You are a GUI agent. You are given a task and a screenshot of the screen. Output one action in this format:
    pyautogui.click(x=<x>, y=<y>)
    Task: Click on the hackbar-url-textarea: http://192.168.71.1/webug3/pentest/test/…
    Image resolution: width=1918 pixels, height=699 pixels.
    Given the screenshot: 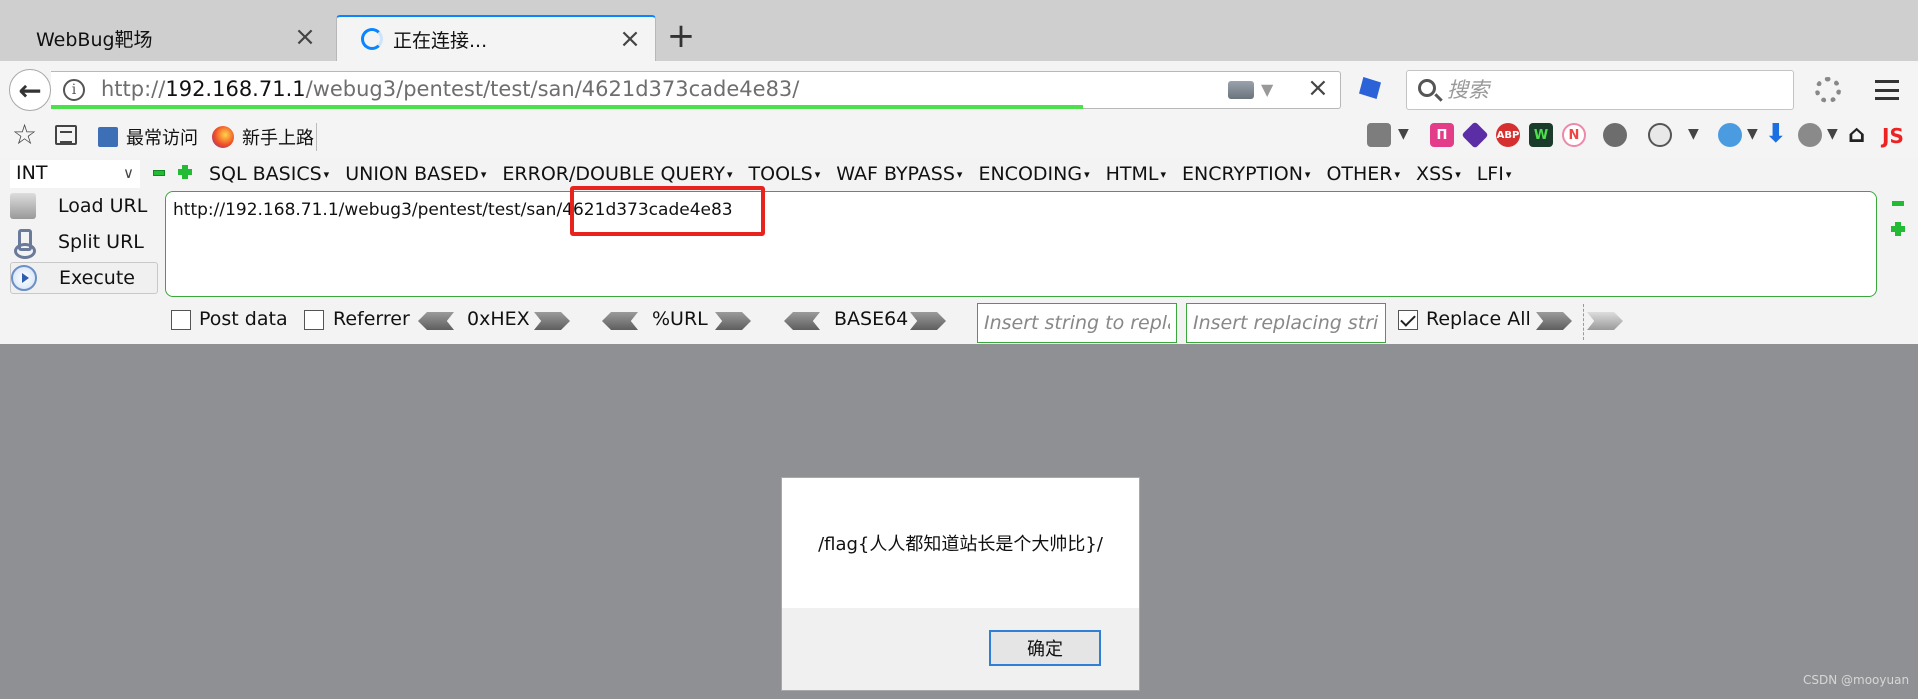 What is the action you would take?
    pyautogui.click(x=1021, y=244)
    